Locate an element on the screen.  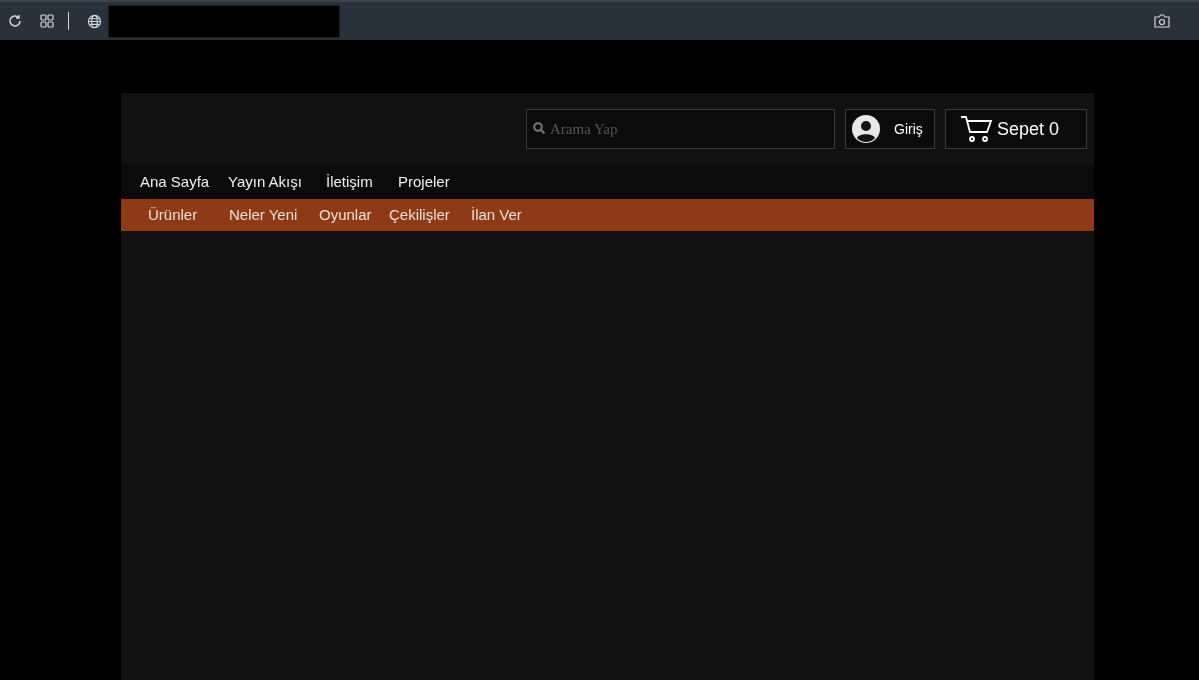
search-field: Arama Yap is located at coordinates (680, 129).